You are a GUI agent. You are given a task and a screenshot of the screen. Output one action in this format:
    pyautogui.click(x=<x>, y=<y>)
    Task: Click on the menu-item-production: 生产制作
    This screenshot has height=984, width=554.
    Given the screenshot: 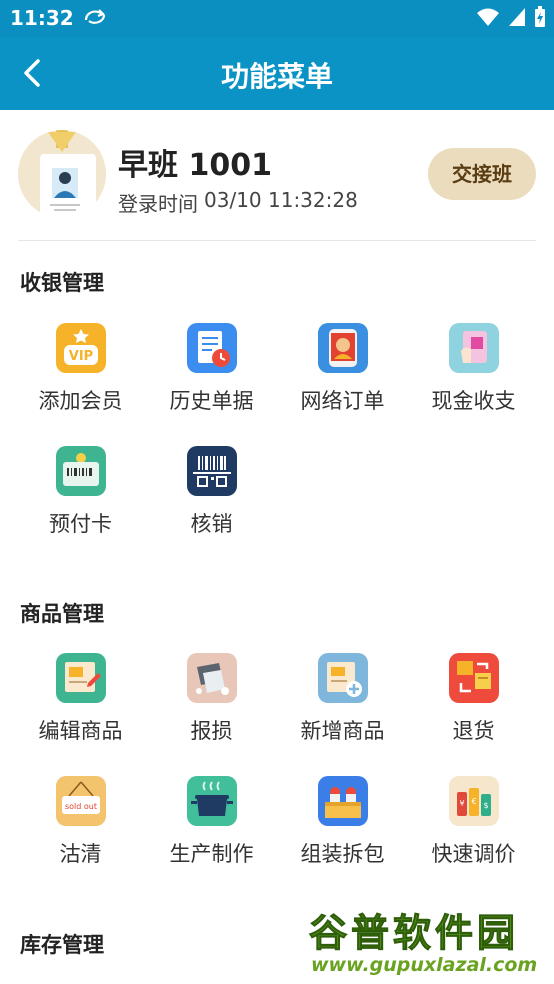 What is the action you would take?
    pyautogui.click(x=211, y=824)
    